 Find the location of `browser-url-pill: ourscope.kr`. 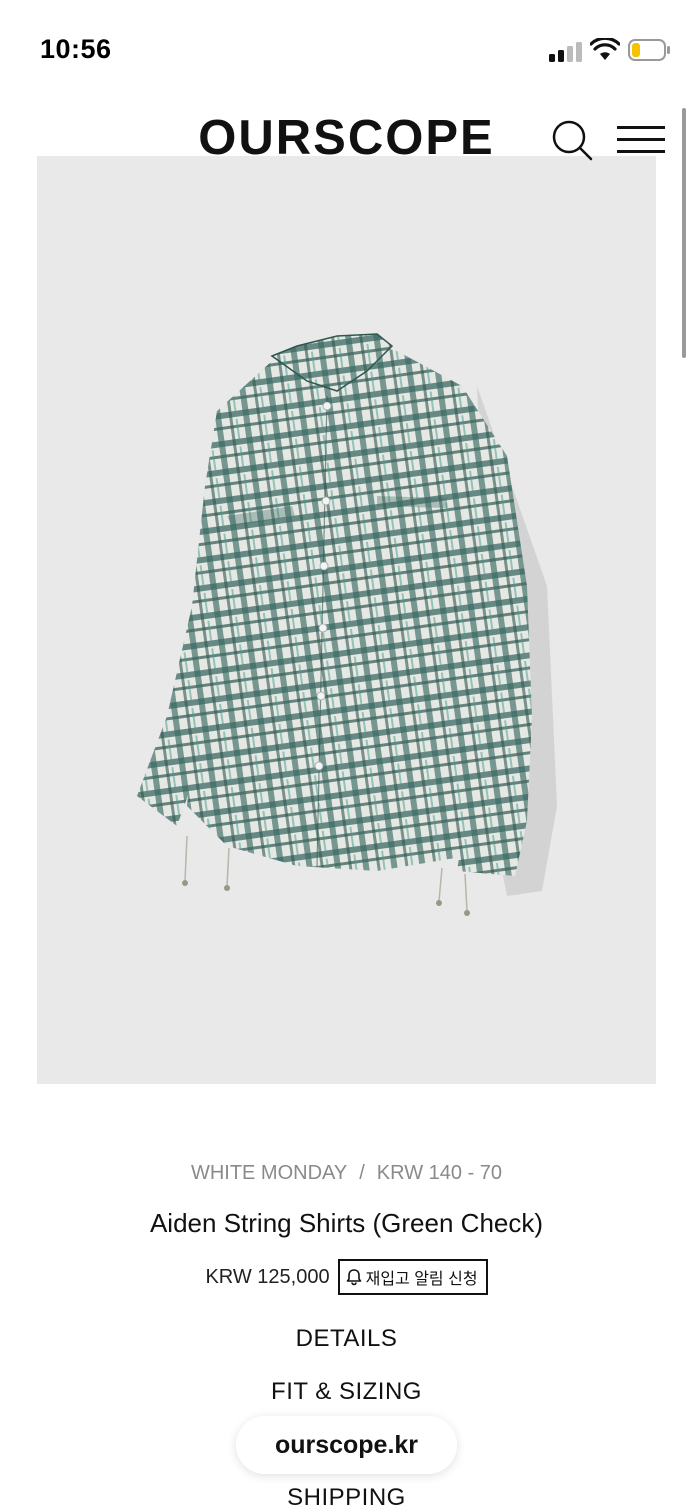

browser-url-pill: ourscope.kr is located at coordinates (346, 1445).